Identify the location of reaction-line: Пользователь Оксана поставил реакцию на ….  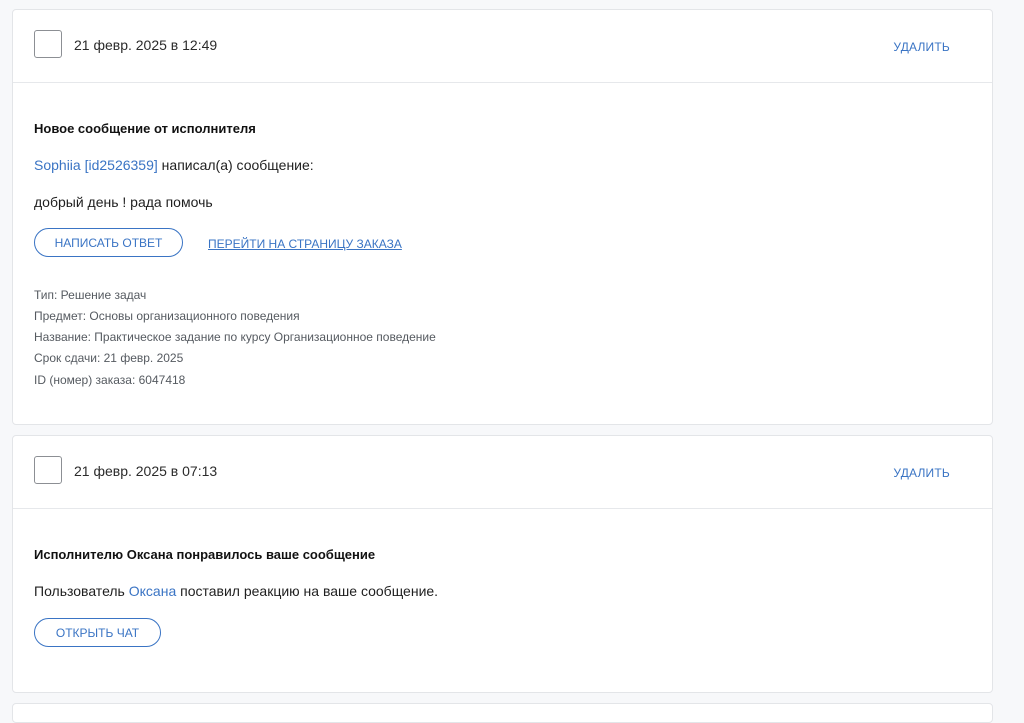
(236, 591).